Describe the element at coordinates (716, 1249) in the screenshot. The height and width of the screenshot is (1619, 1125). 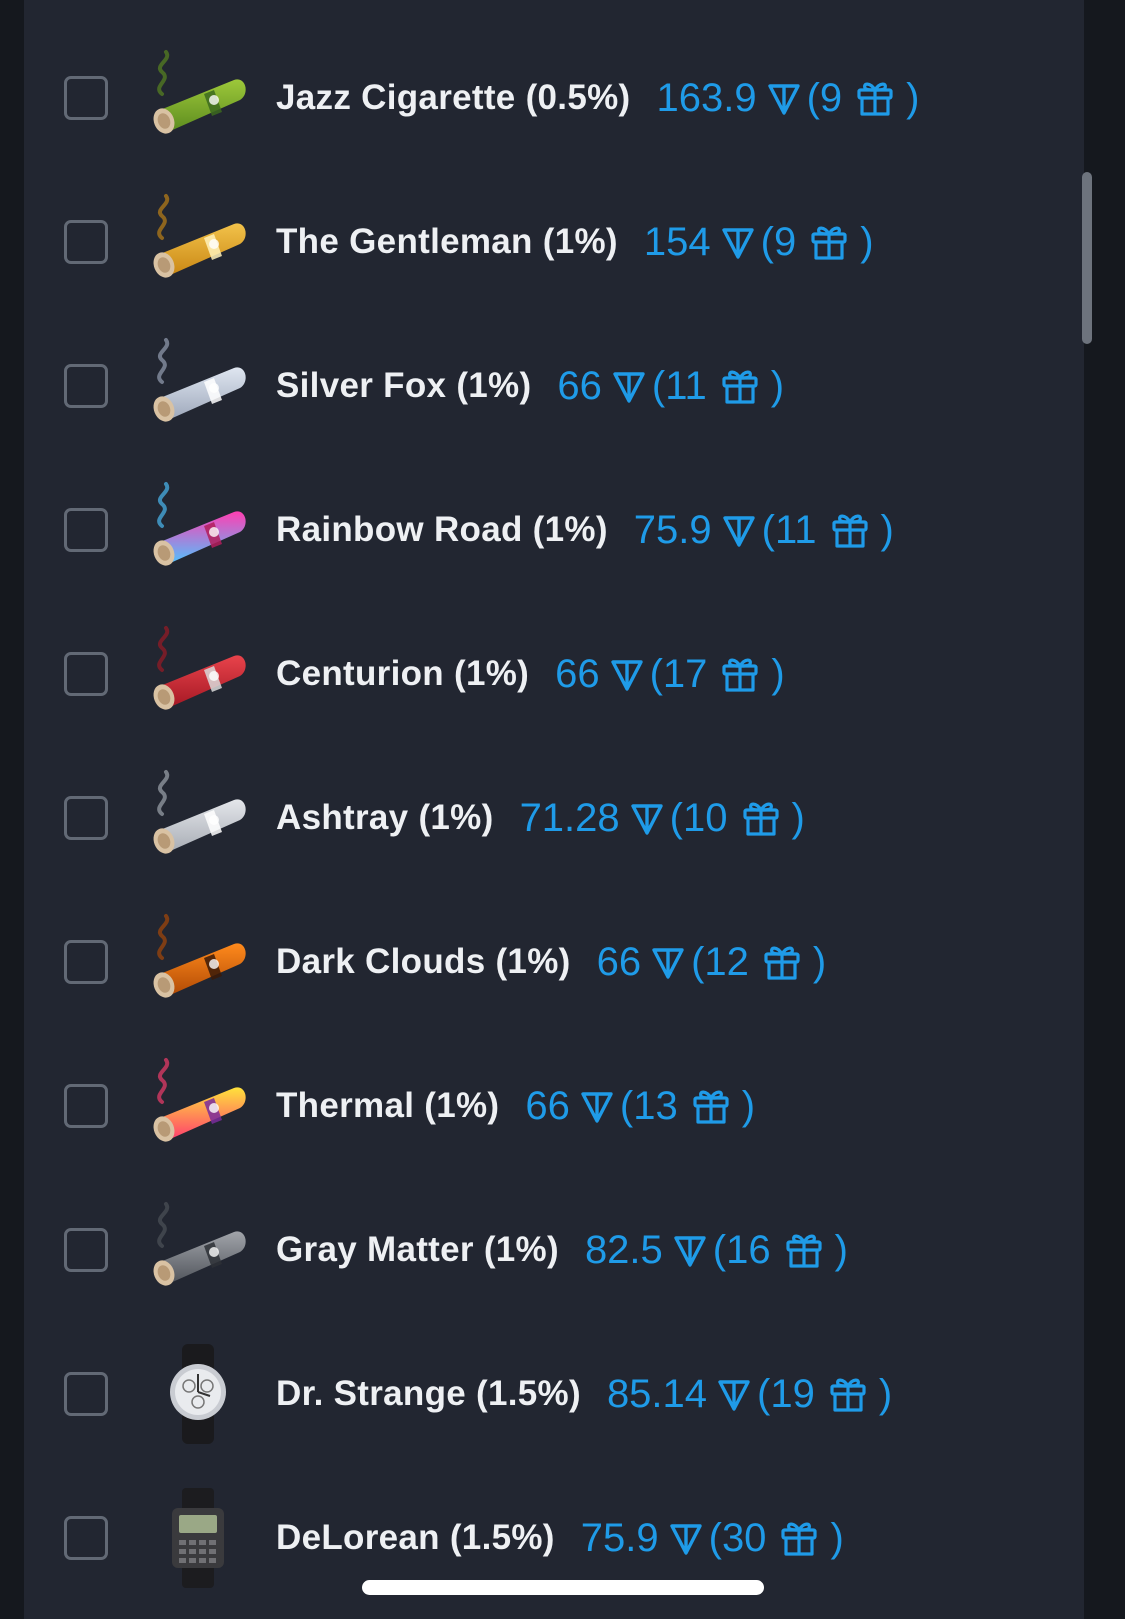
I see `item-price: 82.5 (16 )` at that location.